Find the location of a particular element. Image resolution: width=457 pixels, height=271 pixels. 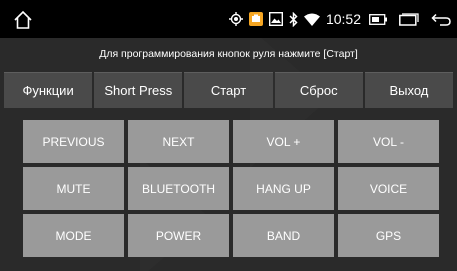

key-previous: PREVIOUS is located at coordinates (73, 141).